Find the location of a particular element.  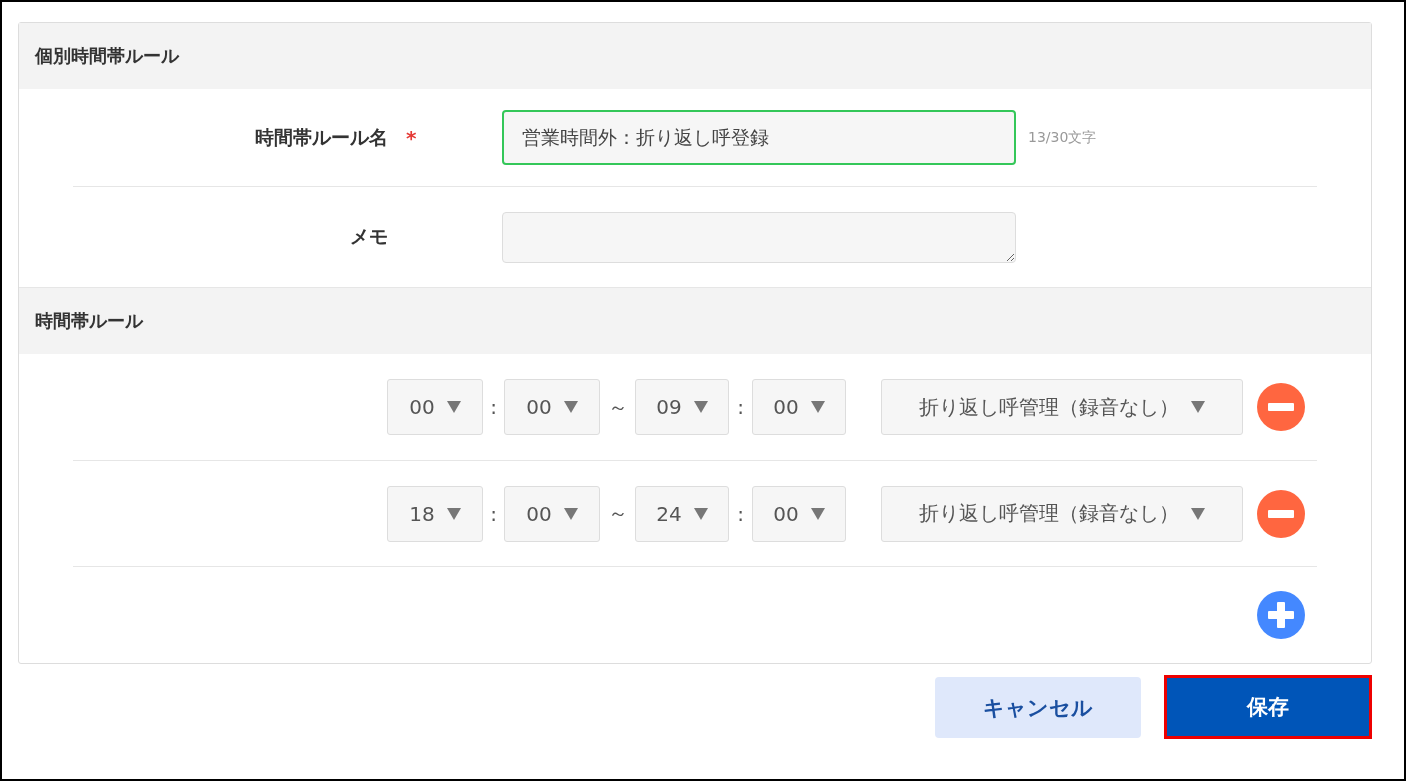

field-label: メモ is located at coordinates (369, 236).